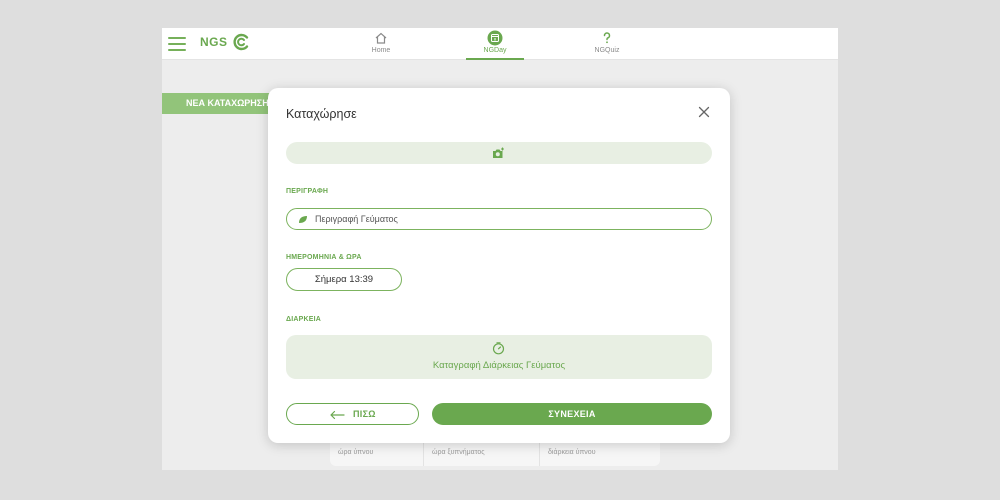  I want to click on nav-ngquiz: NGQuiz, so click(607, 44).